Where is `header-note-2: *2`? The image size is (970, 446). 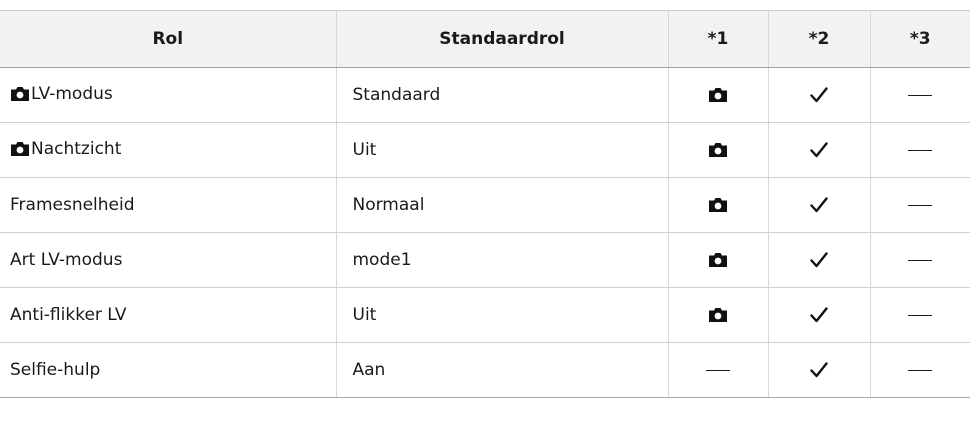 header-note-2: *2 is located at coordinates (819, 39).